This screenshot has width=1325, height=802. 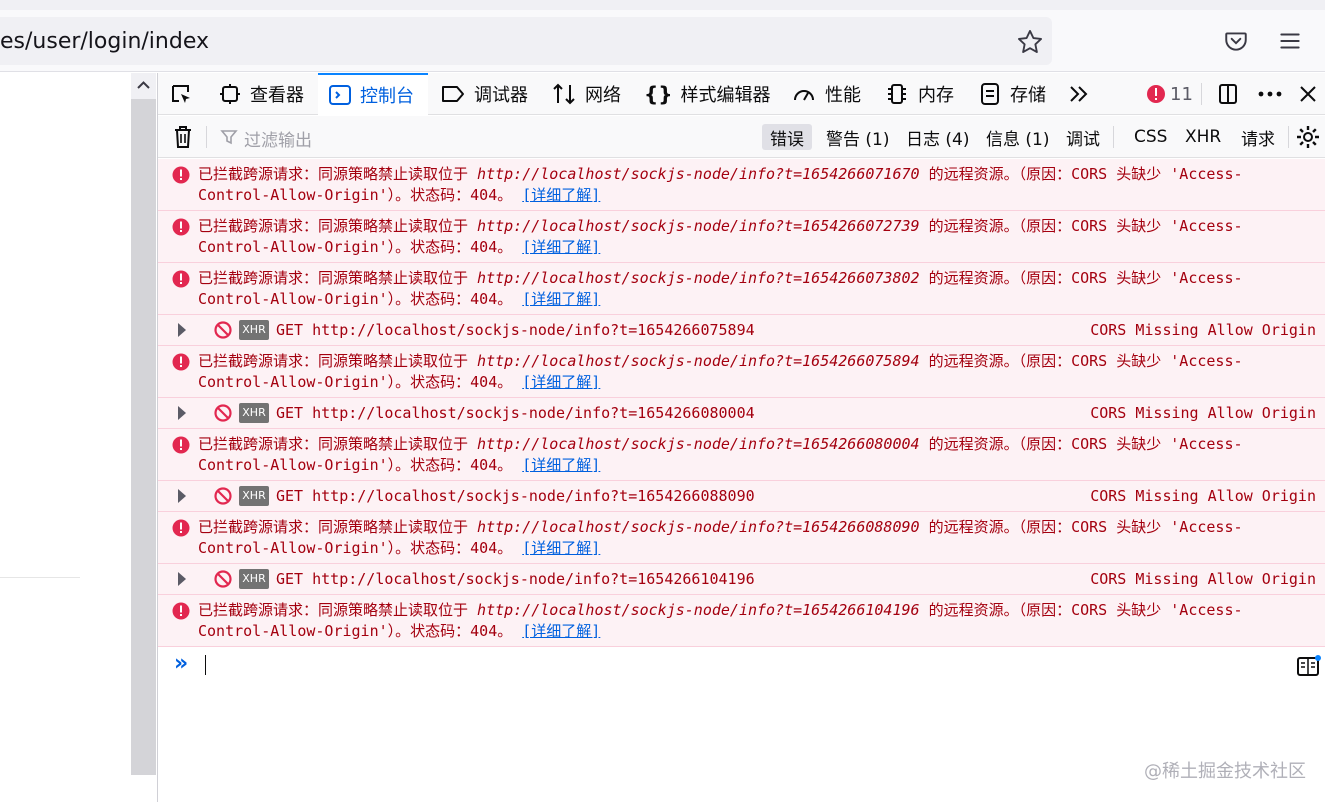 I want to click on filter-xhr-button: XHR, so click(x=1203, y=137).